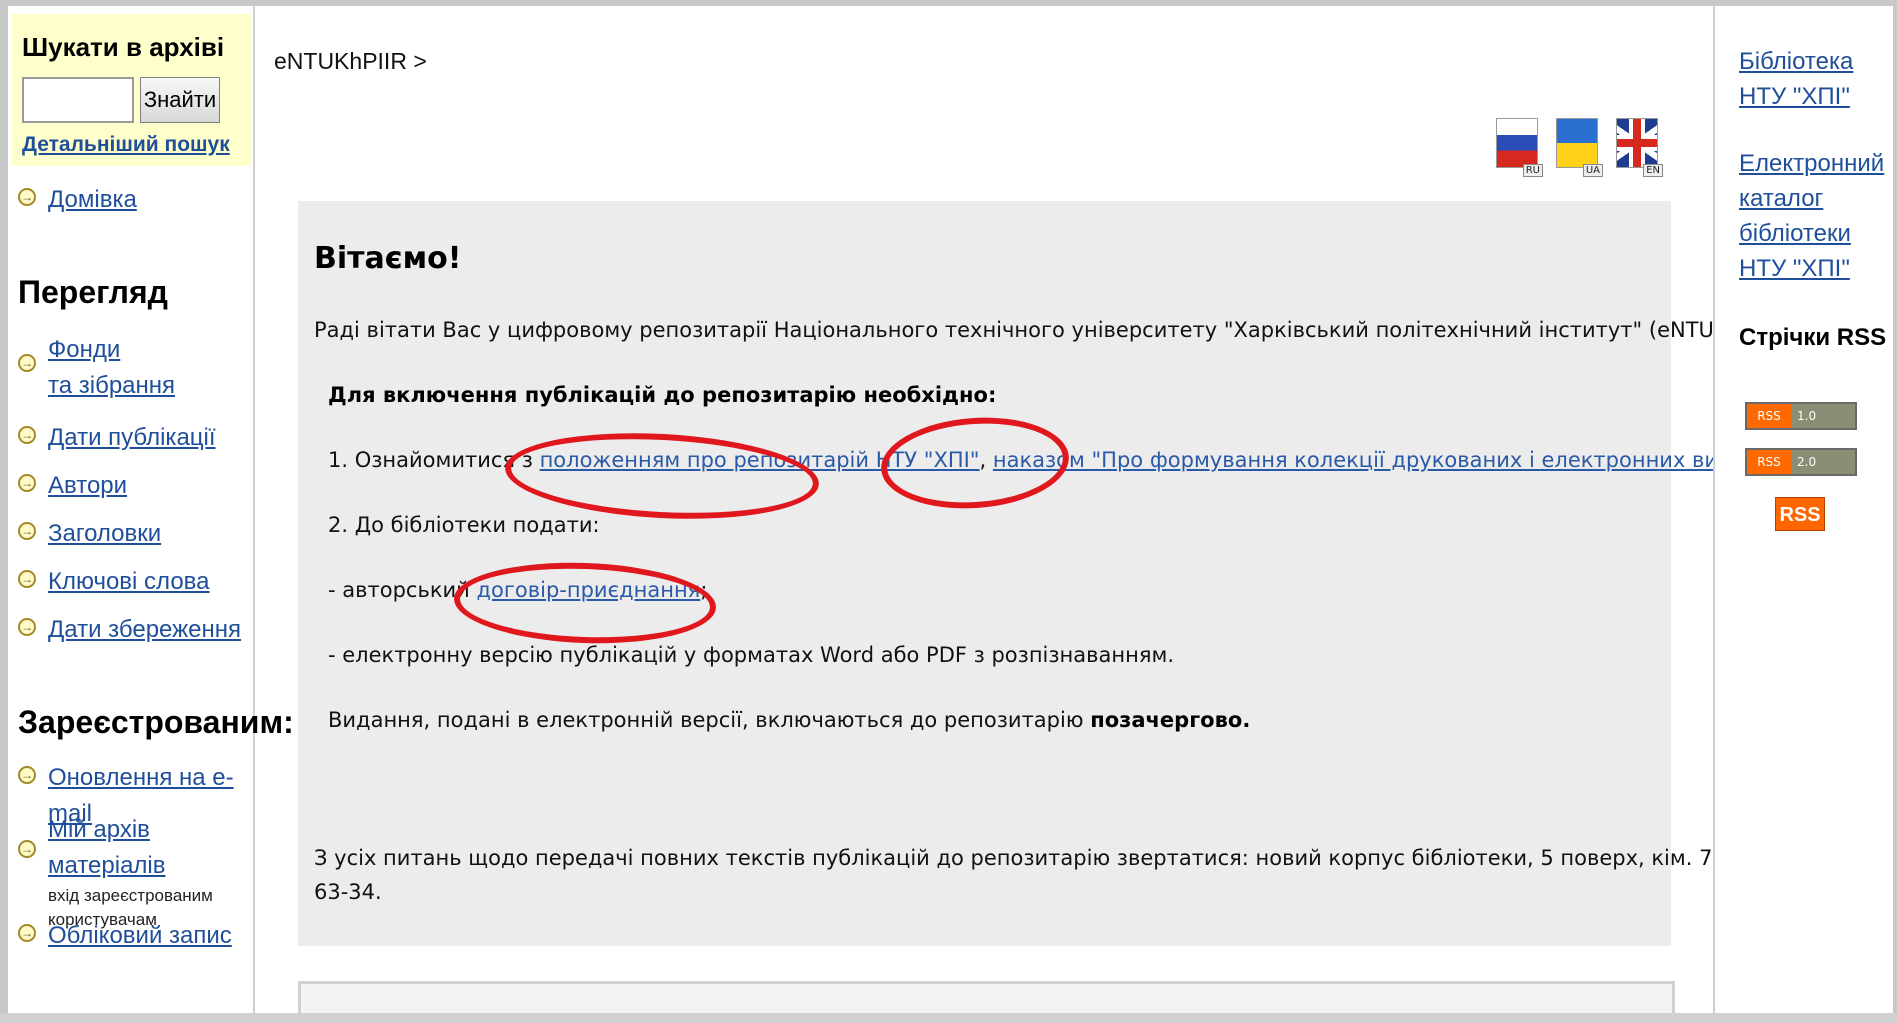 This screenshot has height=1023, width=1897. I want to click on nav-item-authors: → Автори, so click(72, 486).